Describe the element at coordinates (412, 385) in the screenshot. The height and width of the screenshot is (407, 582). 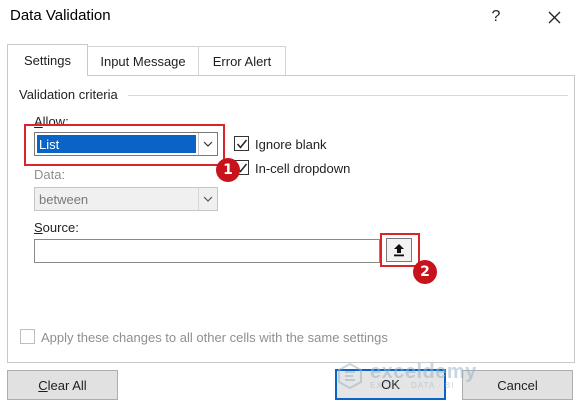
I see `watermark-tagline: EXCEL · DATA · BI` at that location.